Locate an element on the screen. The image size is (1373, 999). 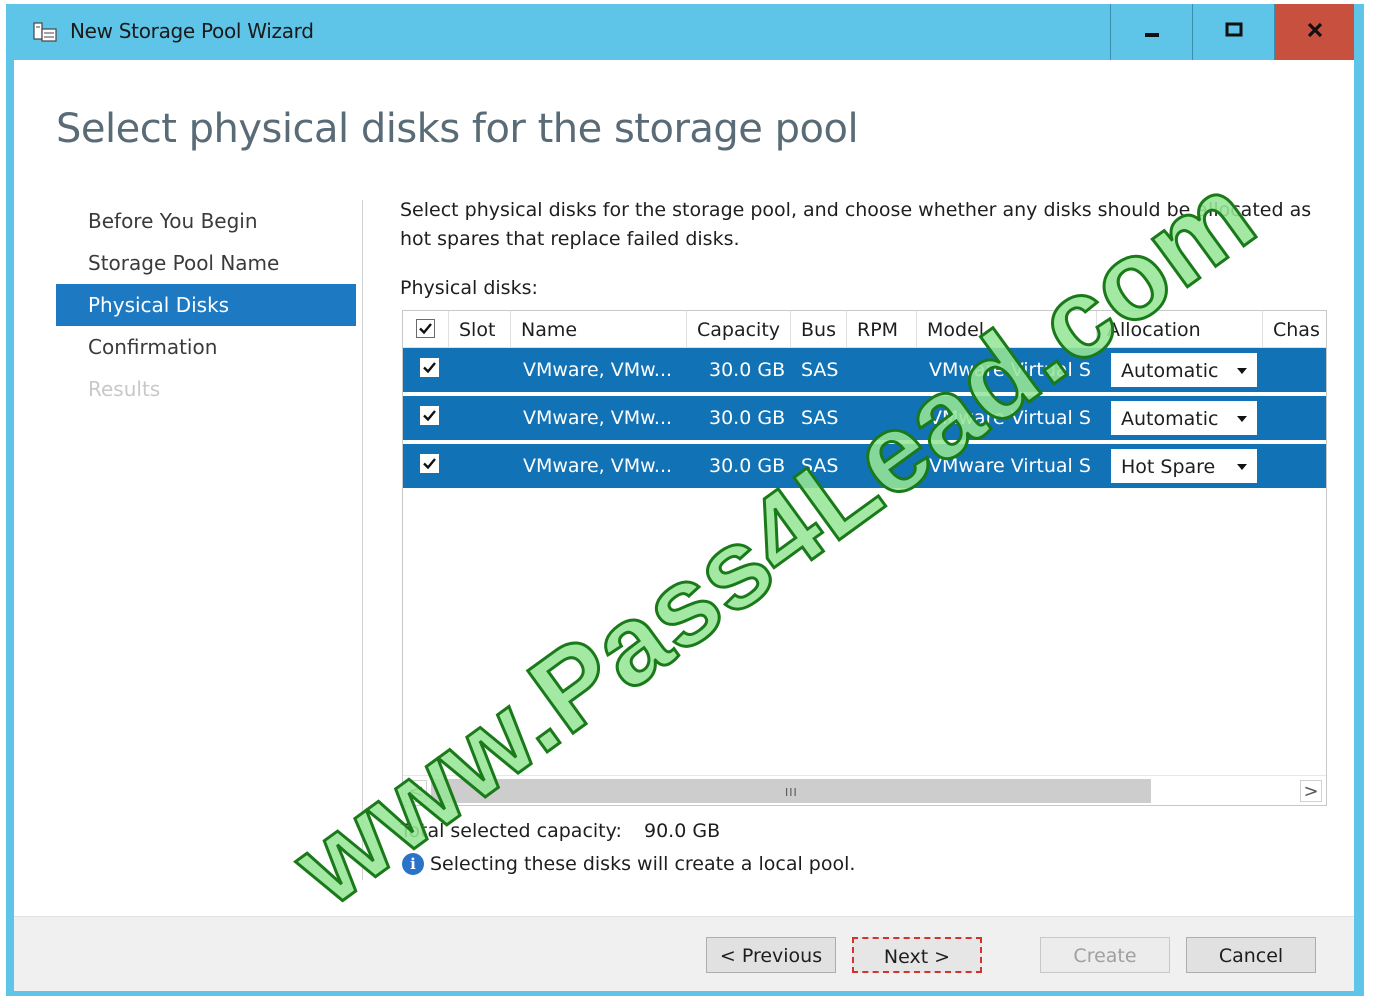
column-header-capacity: Capacity is located at coordinates (739, 329).